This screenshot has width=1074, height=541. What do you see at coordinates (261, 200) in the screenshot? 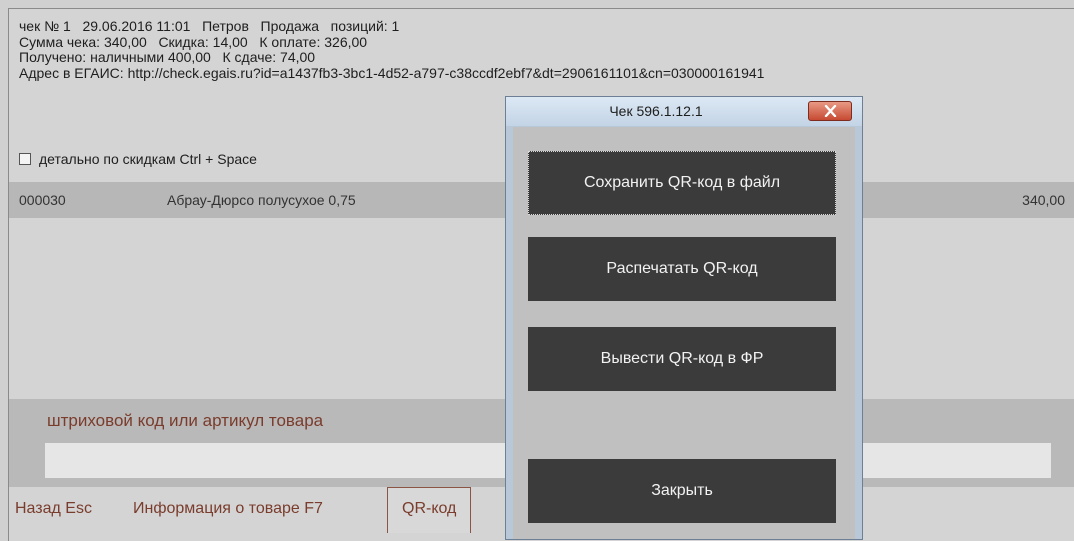
I see `item-name: Абрау-Дюрсо полусухое 0,75` at bounding box center [261, 200].